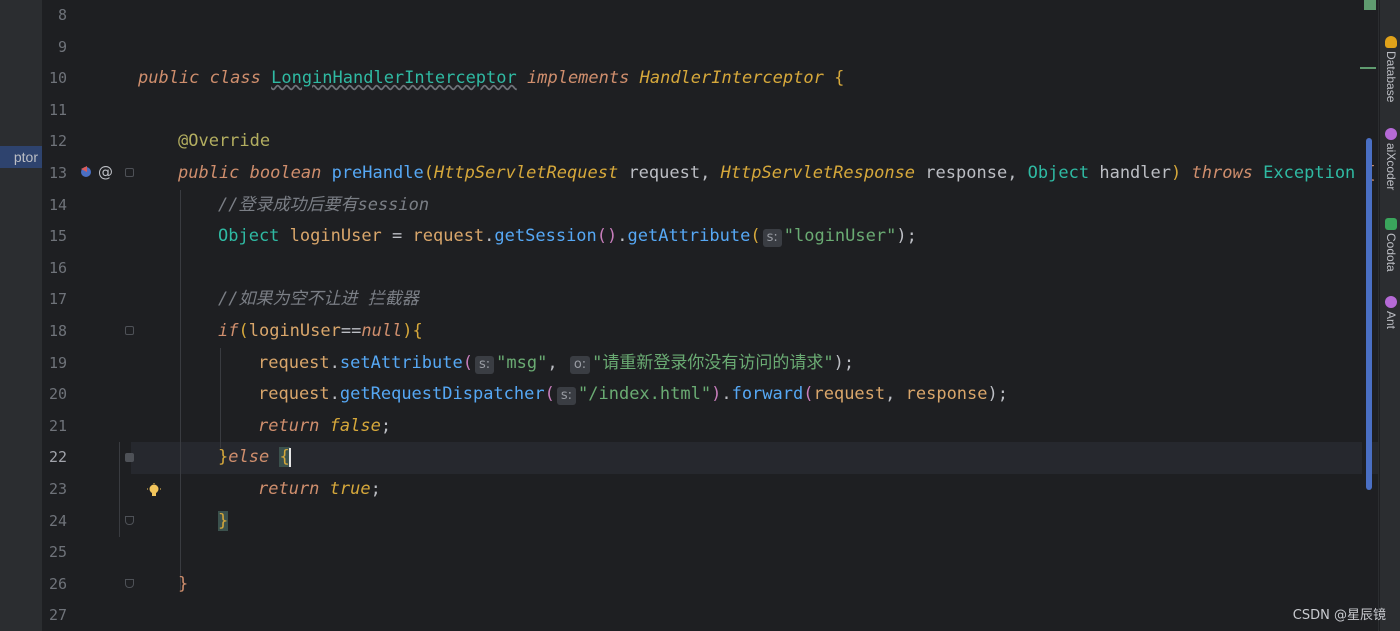 The width and height of the screenshot is (1400, 631). What do you see at coordinates (254, 457) in the screenshot?
I see `code-line-22: }else {` at bounding box center [254, 457].